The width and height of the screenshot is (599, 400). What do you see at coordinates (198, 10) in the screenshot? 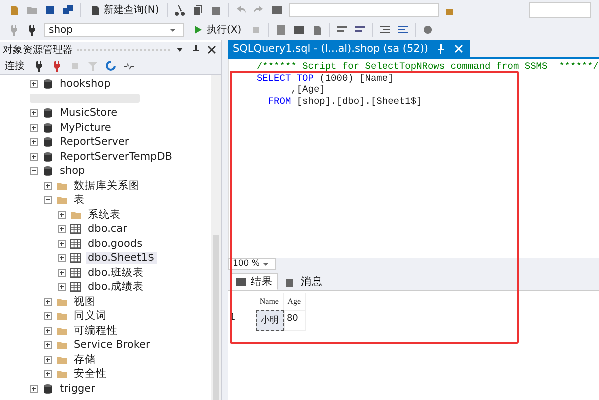
I see `copy-icon` at bounding box center [198, 10].